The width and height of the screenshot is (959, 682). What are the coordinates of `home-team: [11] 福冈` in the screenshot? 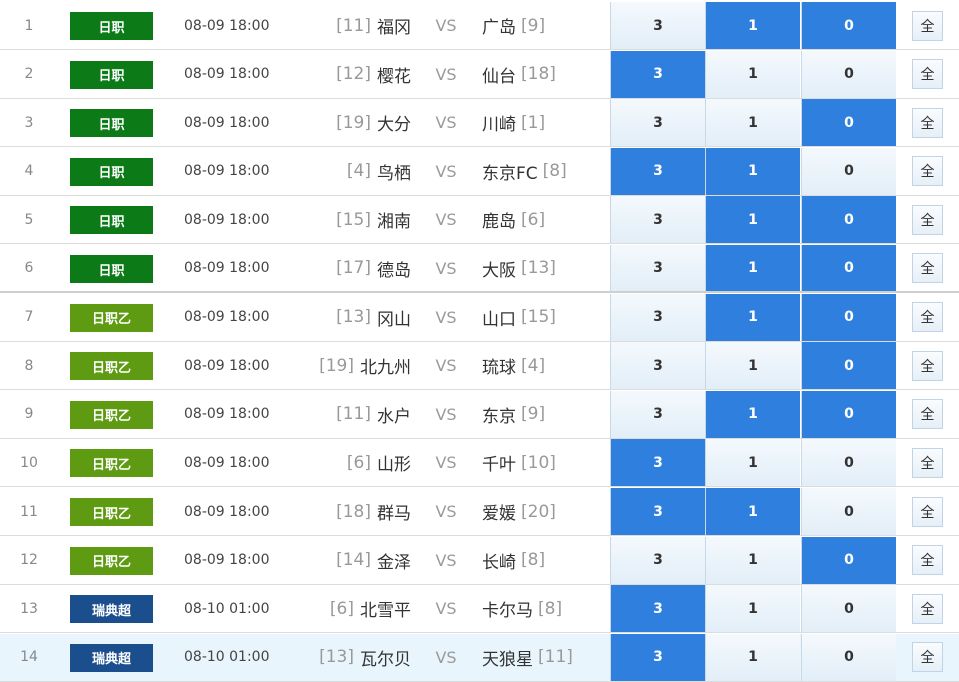 It's located at (355, 25).